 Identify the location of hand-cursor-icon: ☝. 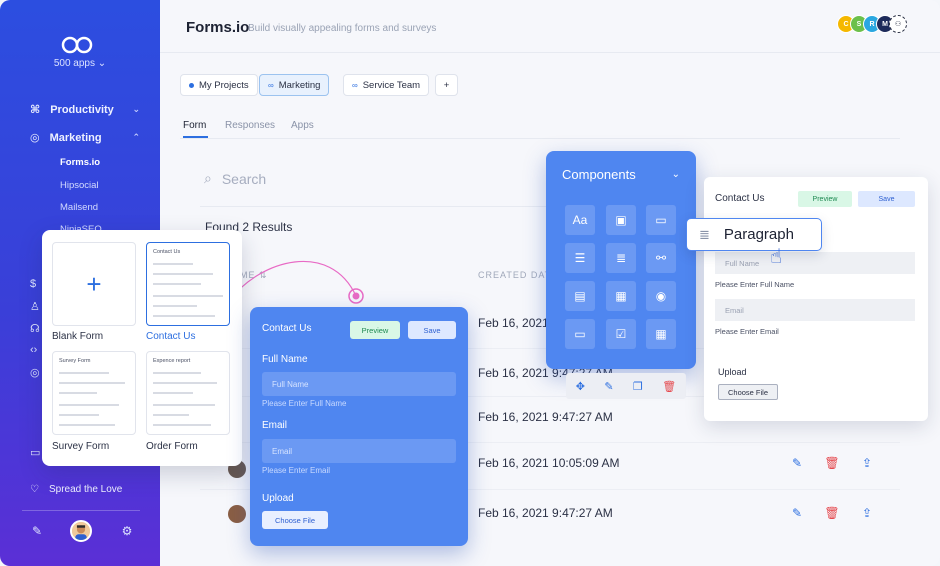
(776, 257).